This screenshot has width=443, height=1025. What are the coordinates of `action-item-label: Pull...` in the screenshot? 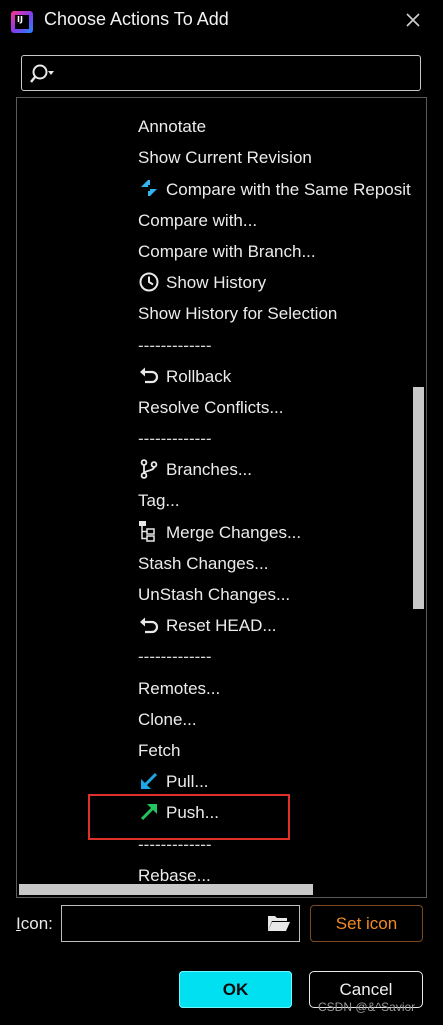 It's located at (187, 782).